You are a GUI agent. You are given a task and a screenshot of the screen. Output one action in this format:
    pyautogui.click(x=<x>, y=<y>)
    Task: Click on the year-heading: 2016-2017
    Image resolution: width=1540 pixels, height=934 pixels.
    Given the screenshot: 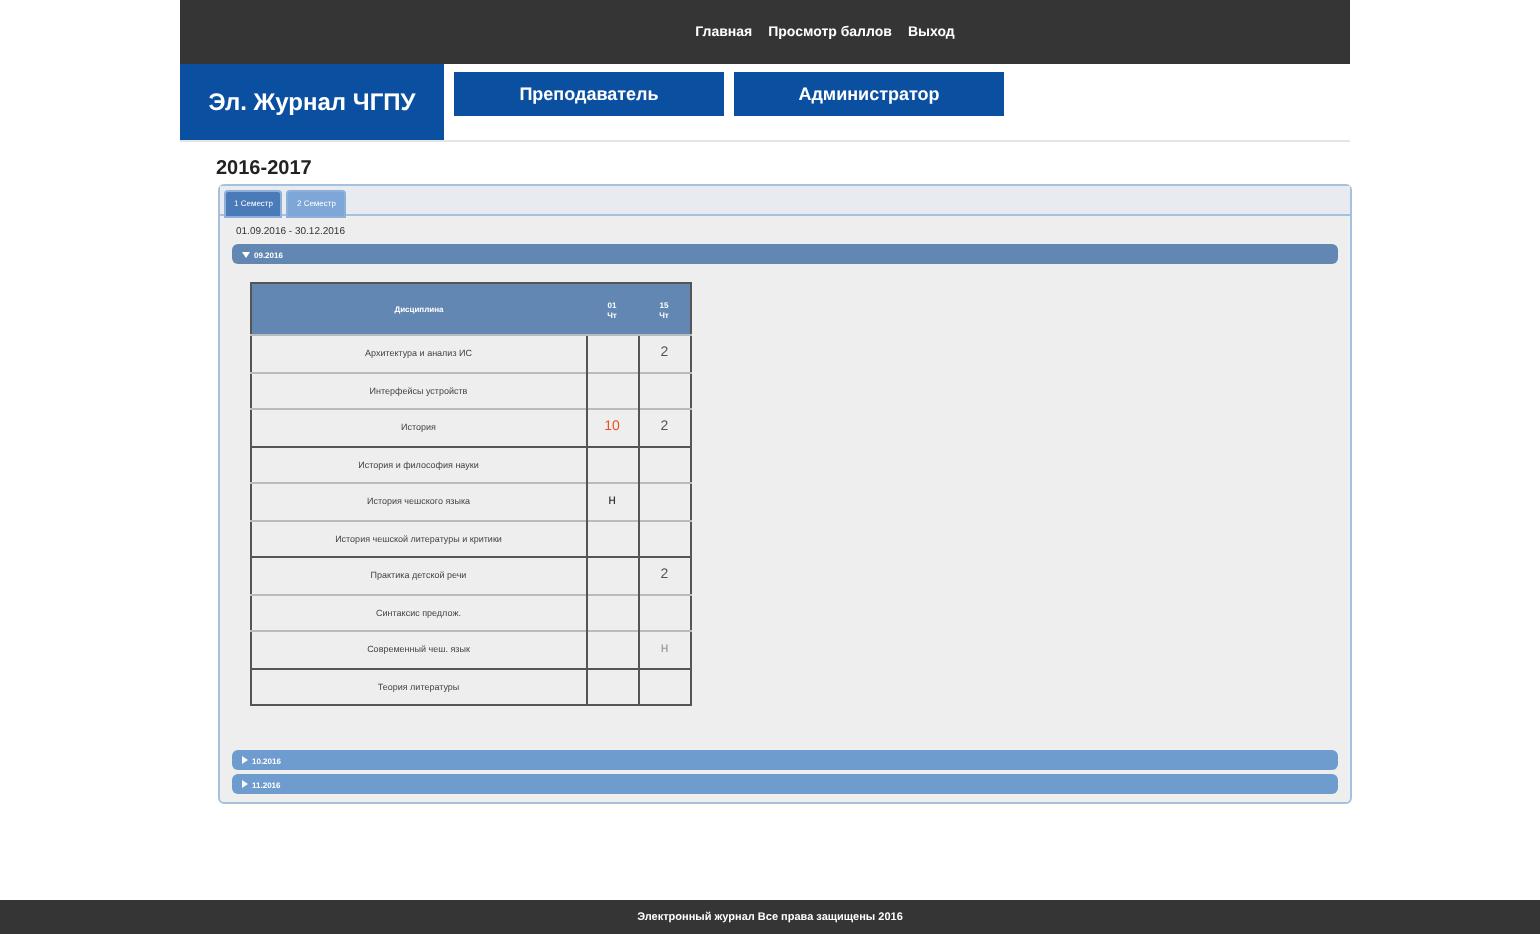 What is the action you would take?
    pyautogui.click(x=265, y=169)
    